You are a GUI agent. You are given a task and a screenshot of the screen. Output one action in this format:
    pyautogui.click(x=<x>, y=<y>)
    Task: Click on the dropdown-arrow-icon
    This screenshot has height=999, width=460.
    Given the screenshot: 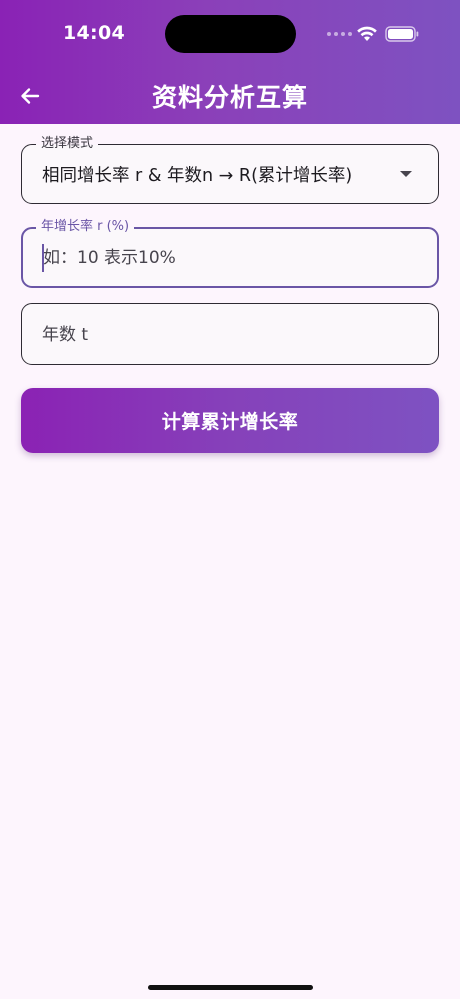 What is the action you would take?
    pyautogui.click(x=406, y=174)
    